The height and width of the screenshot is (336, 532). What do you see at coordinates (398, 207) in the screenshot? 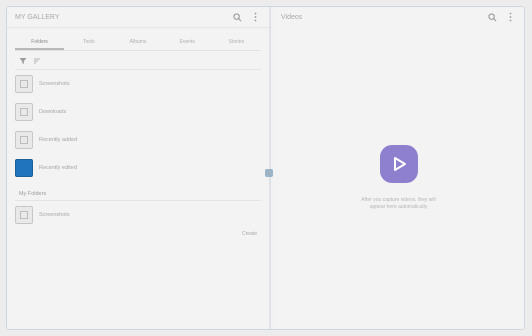
I see `empty-state-line2: appear here automatically` at bounding box center [398, 207].